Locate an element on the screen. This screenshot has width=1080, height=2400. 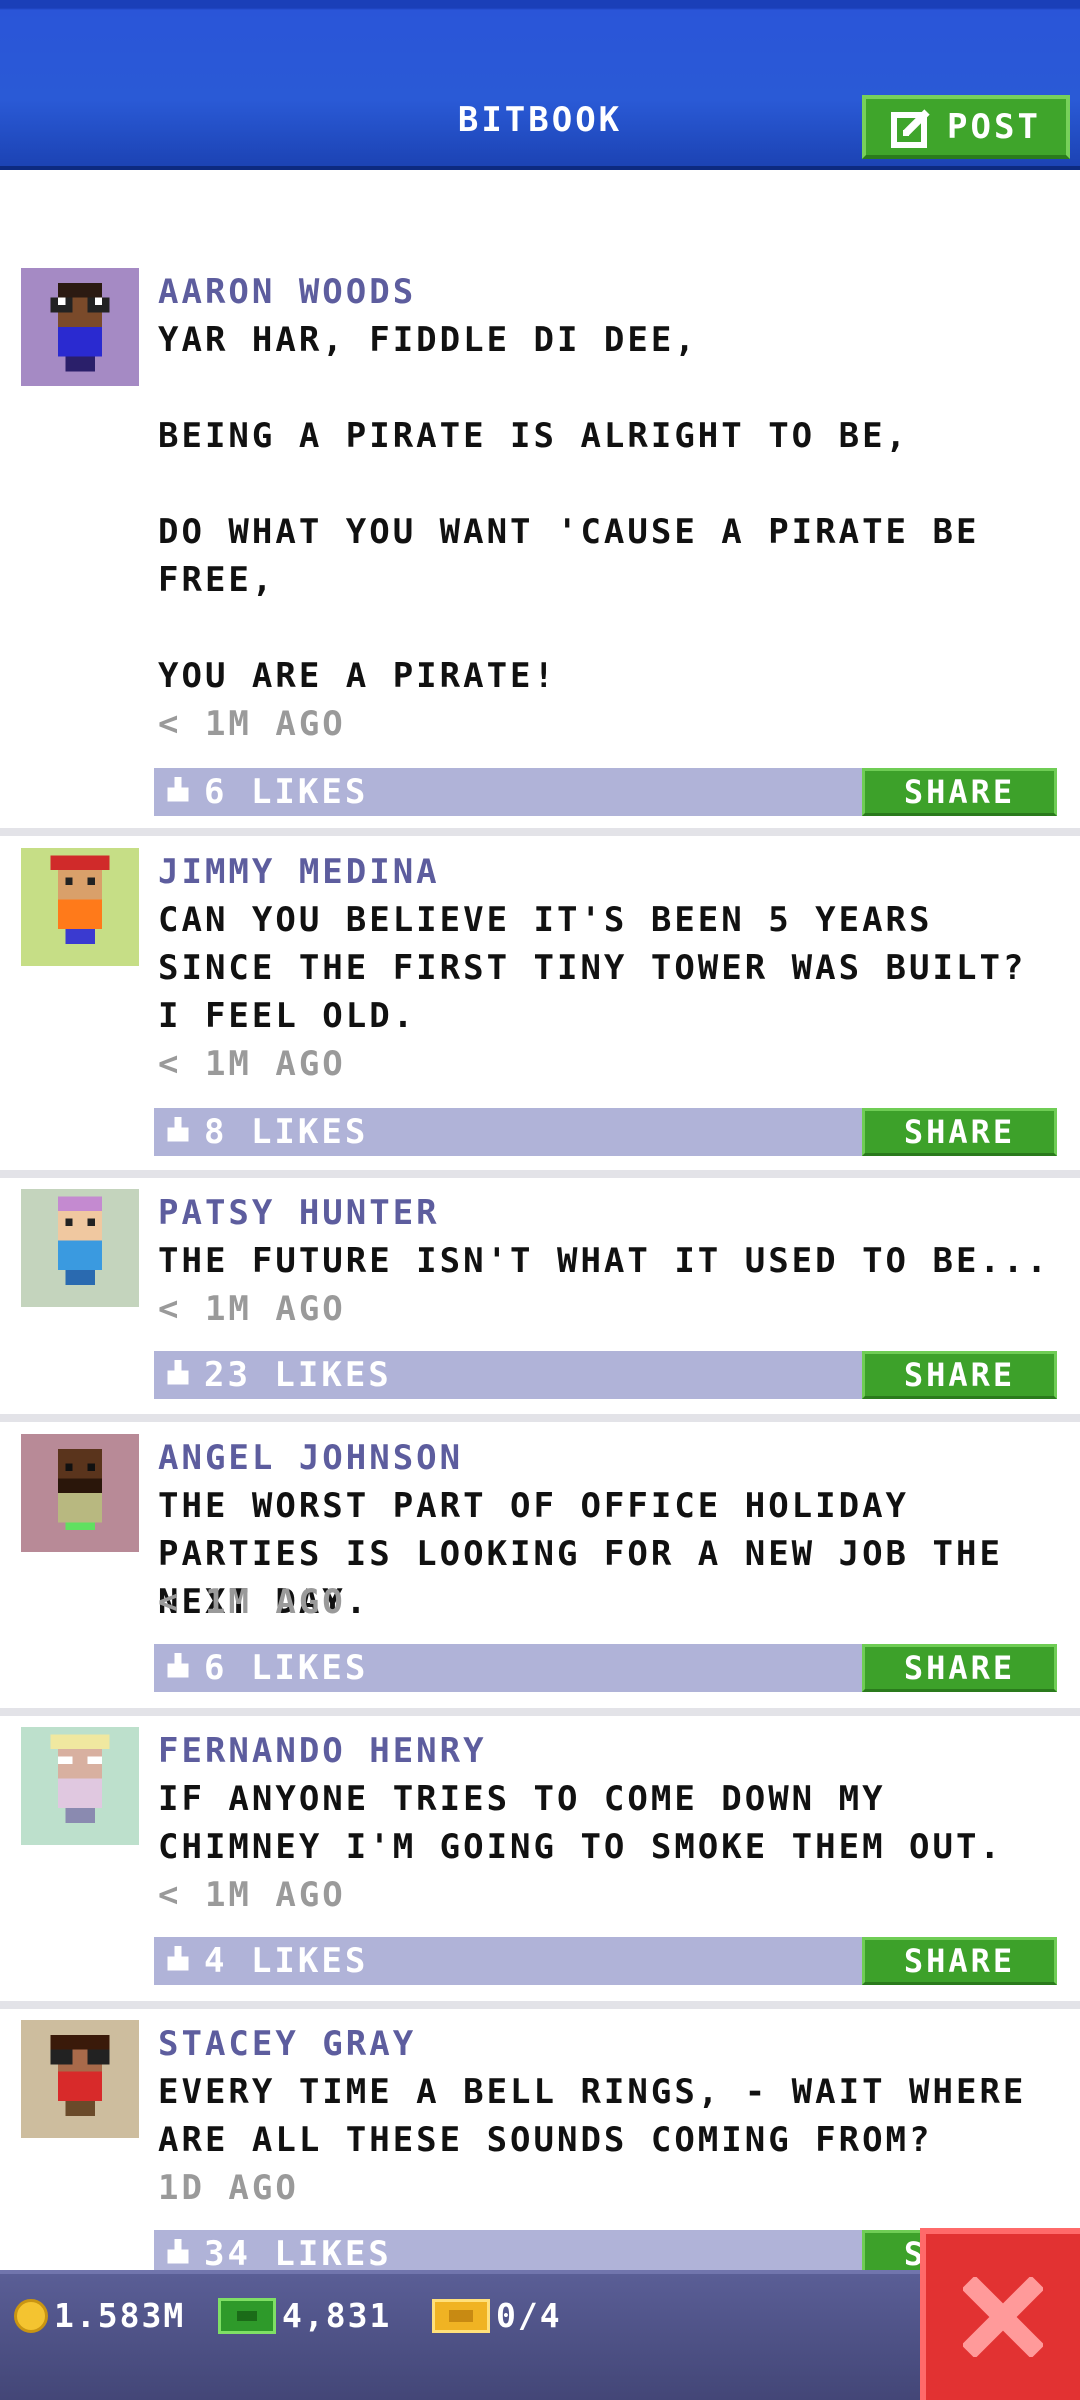
tickets-value: 0/4 is located at coordinates (529, 2315).